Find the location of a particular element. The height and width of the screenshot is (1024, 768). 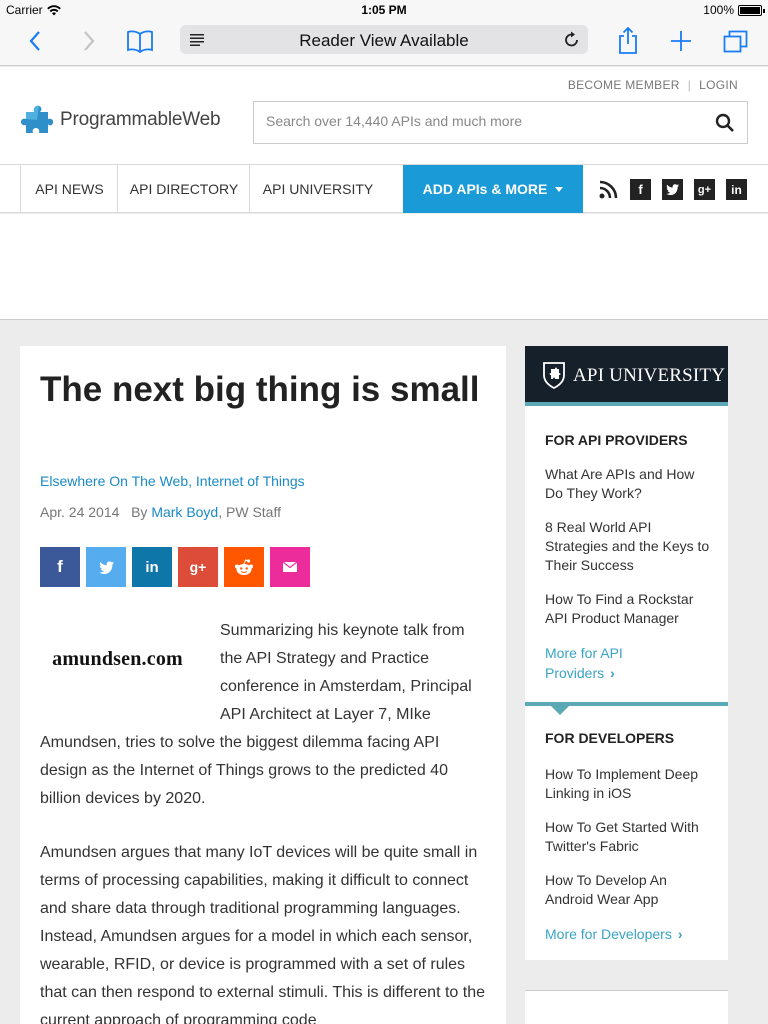

email-icon is located at coordinates (290, 567).